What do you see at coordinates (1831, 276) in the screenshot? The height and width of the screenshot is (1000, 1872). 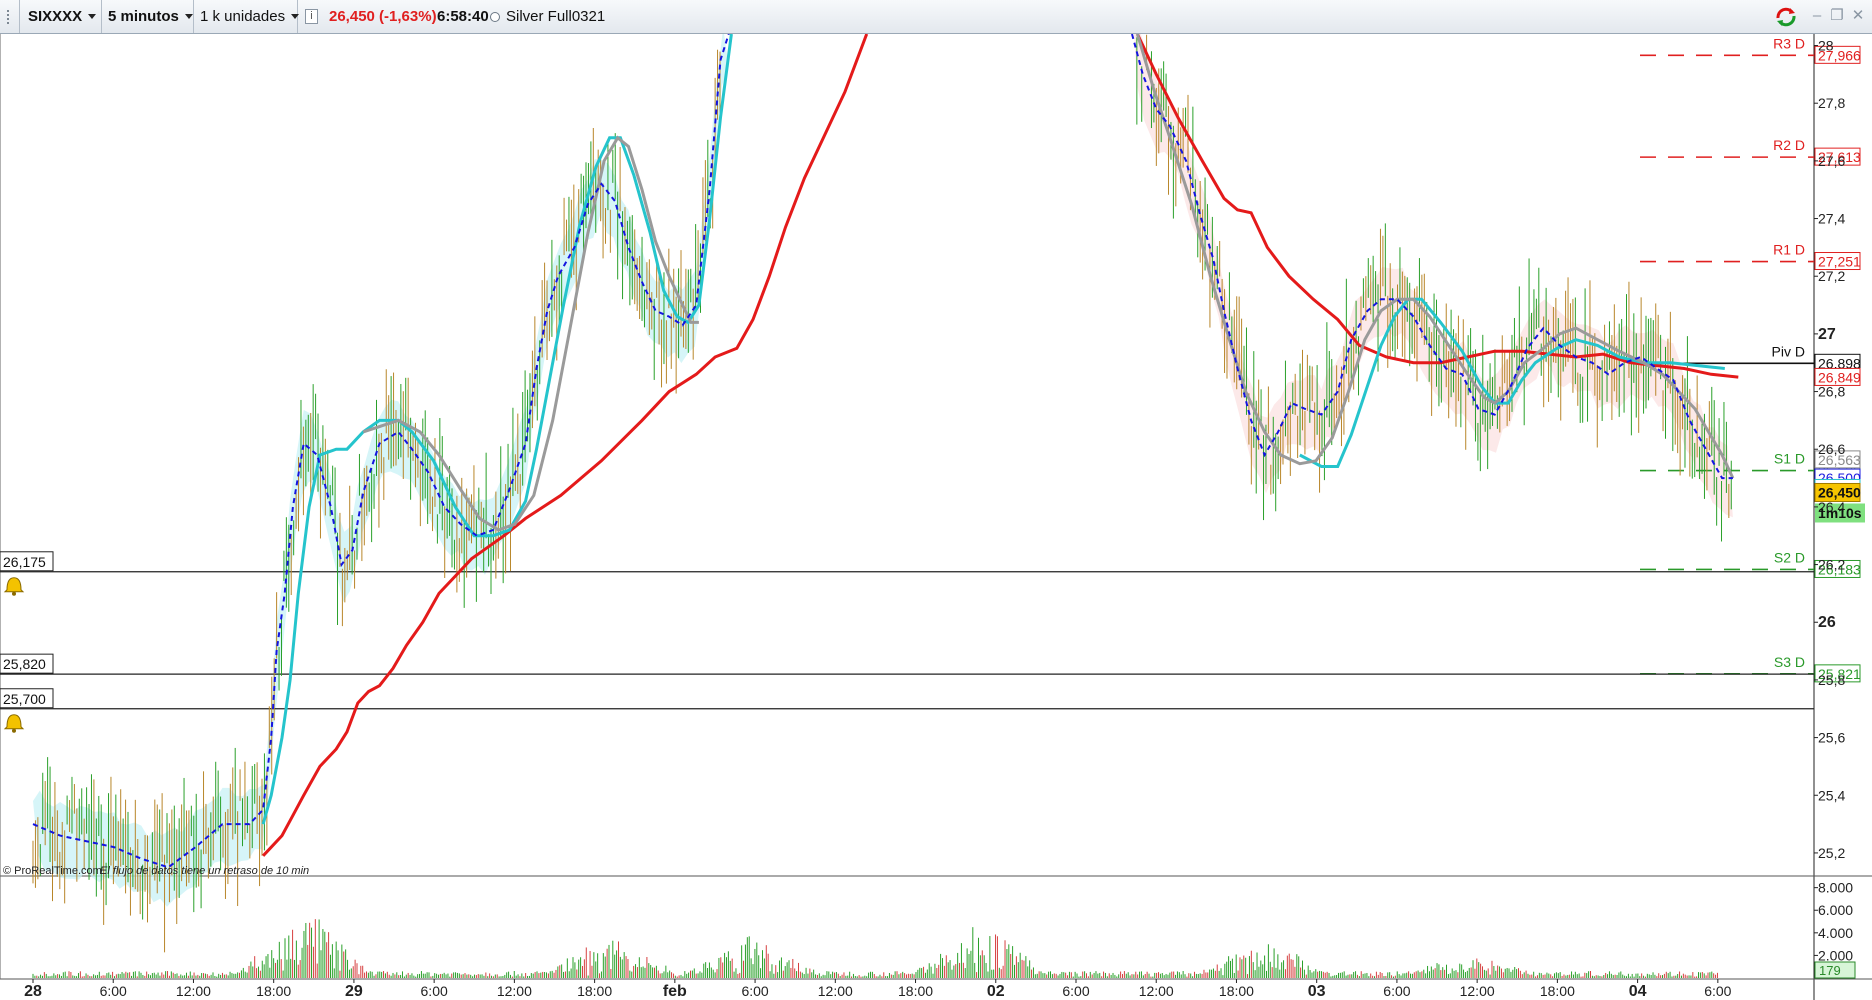 I see `y-tick-label: 27,2` at bounding box center [1831, 276].